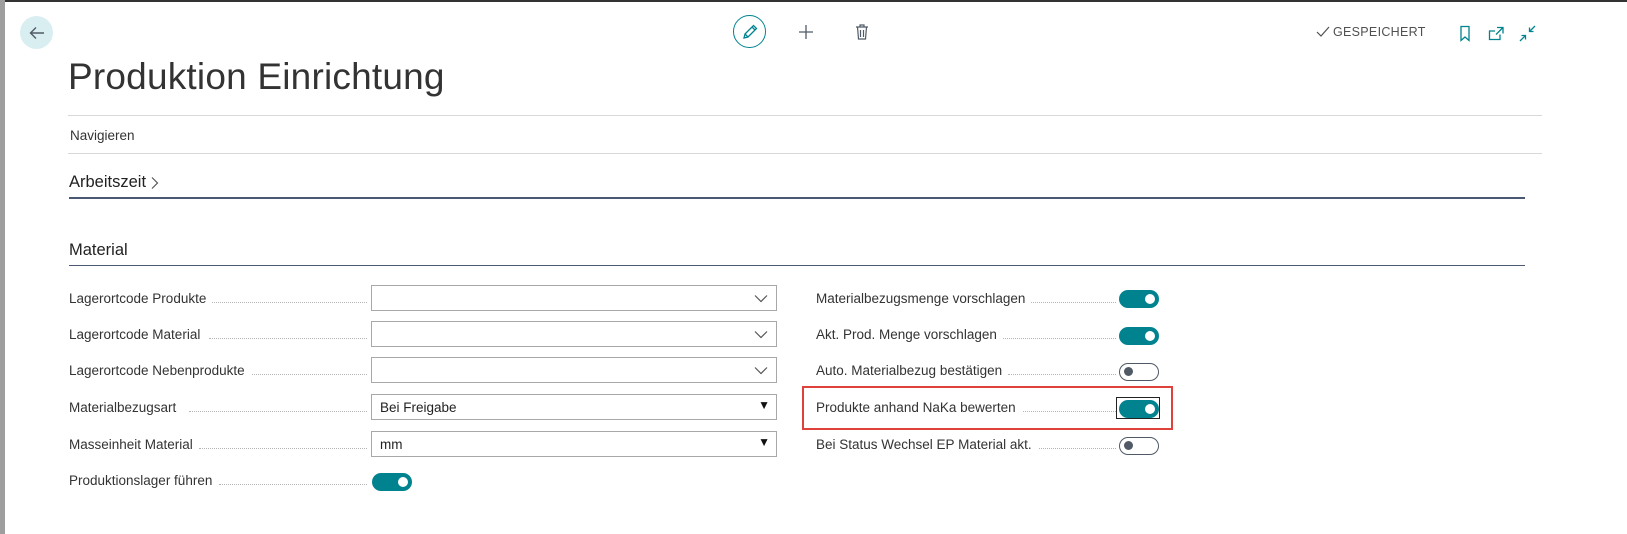 Image resolution: width=1627 pixels, height=534 pixels. I want to click on field-label: Materialbezugsart, so click(126, 407).